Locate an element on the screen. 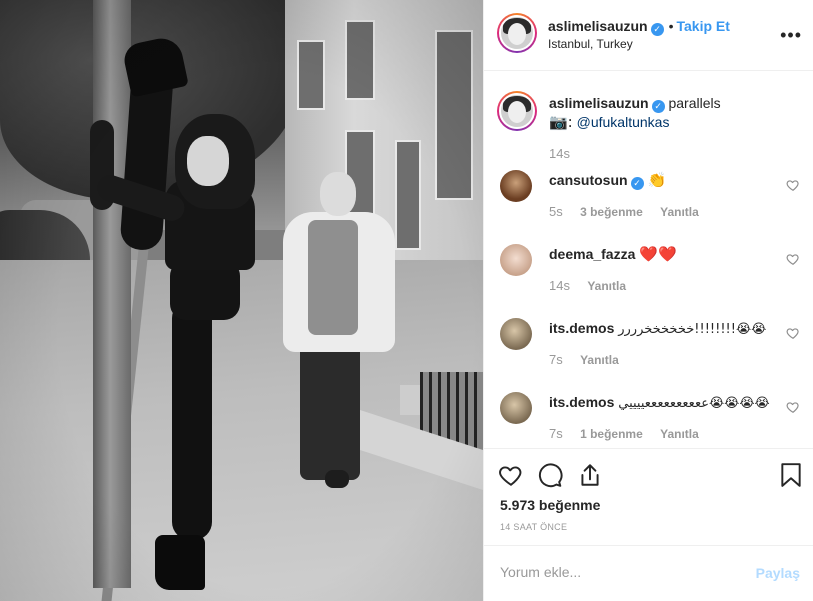 The width and height of the screenshot is (813, 601). more-options-icon: ••• is located at coordinates (791, 35).